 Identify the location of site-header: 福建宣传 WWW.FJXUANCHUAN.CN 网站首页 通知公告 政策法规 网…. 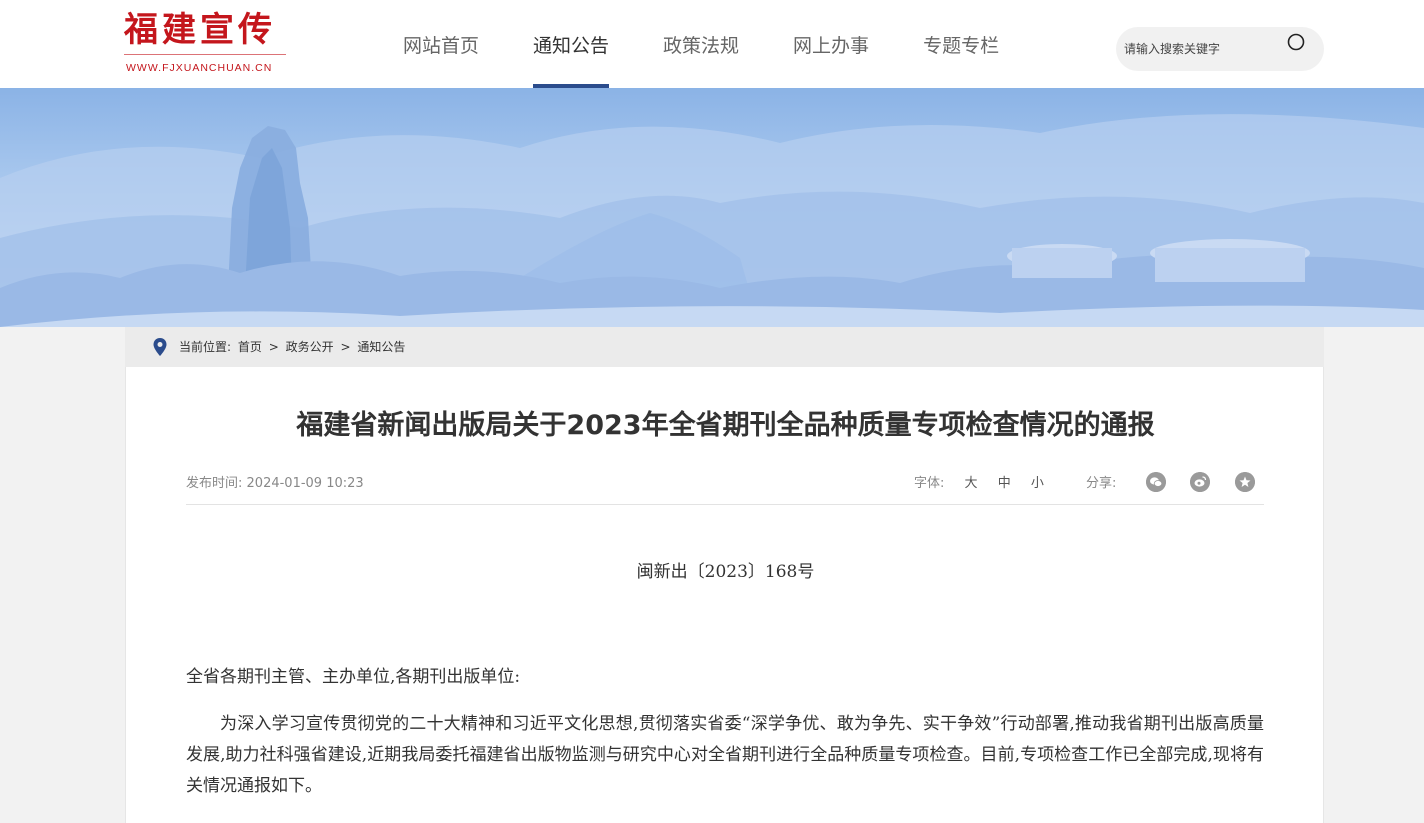
(712, 44).